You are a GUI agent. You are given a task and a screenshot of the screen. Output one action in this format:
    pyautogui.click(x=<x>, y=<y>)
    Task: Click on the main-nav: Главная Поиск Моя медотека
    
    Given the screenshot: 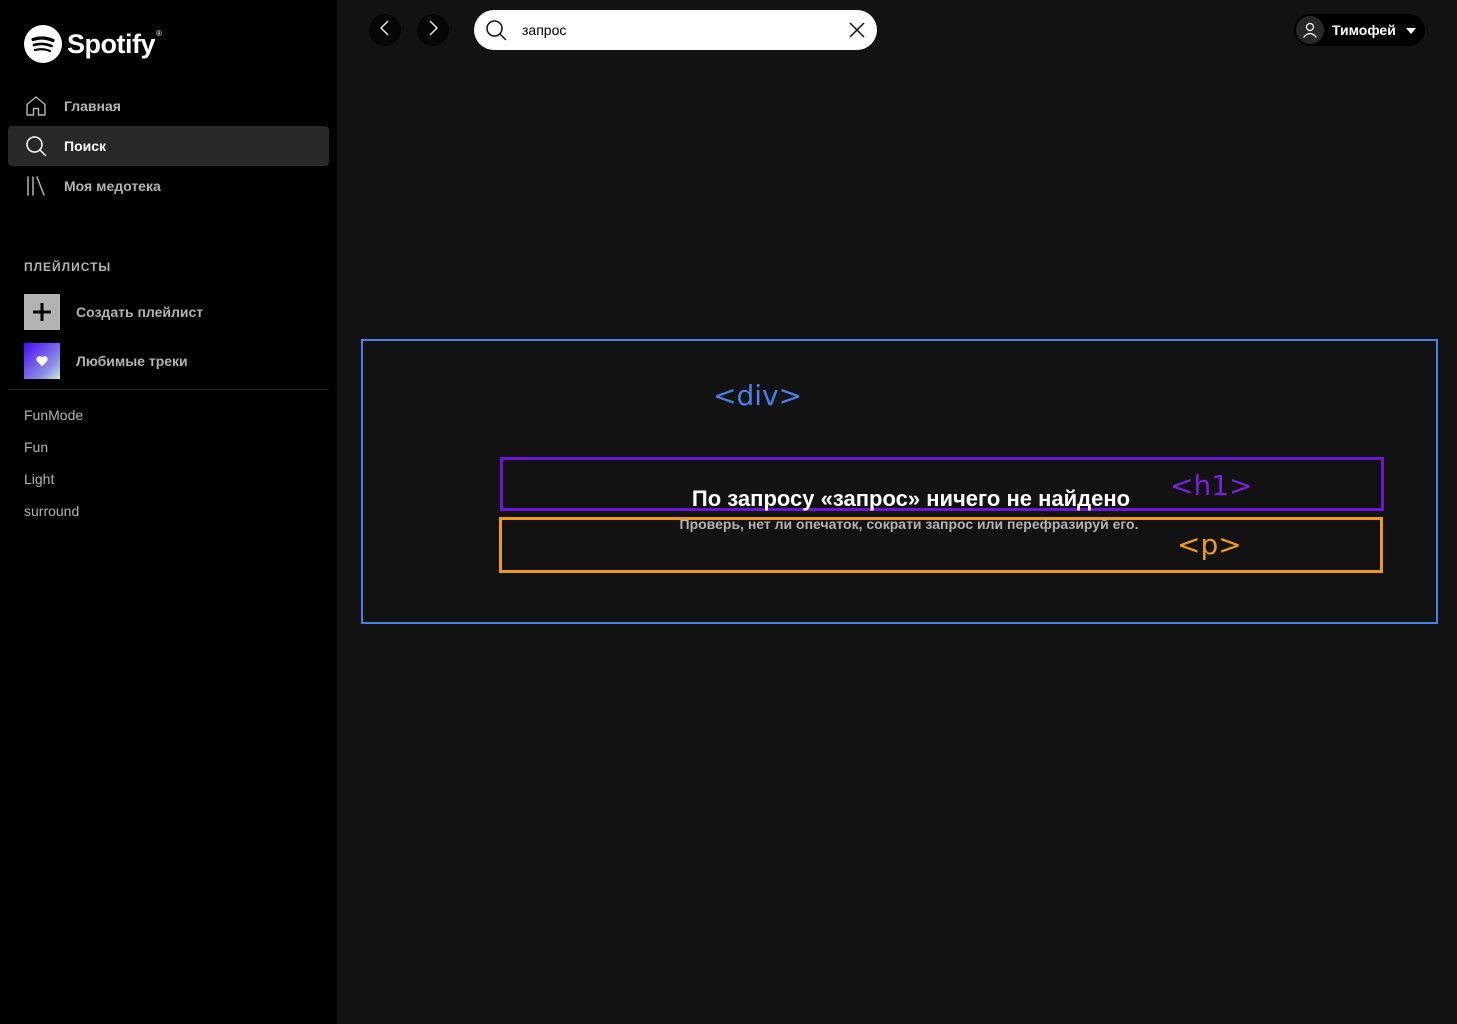 What is the action you would take?
    pyautogui.click(x=168, y=146)
    